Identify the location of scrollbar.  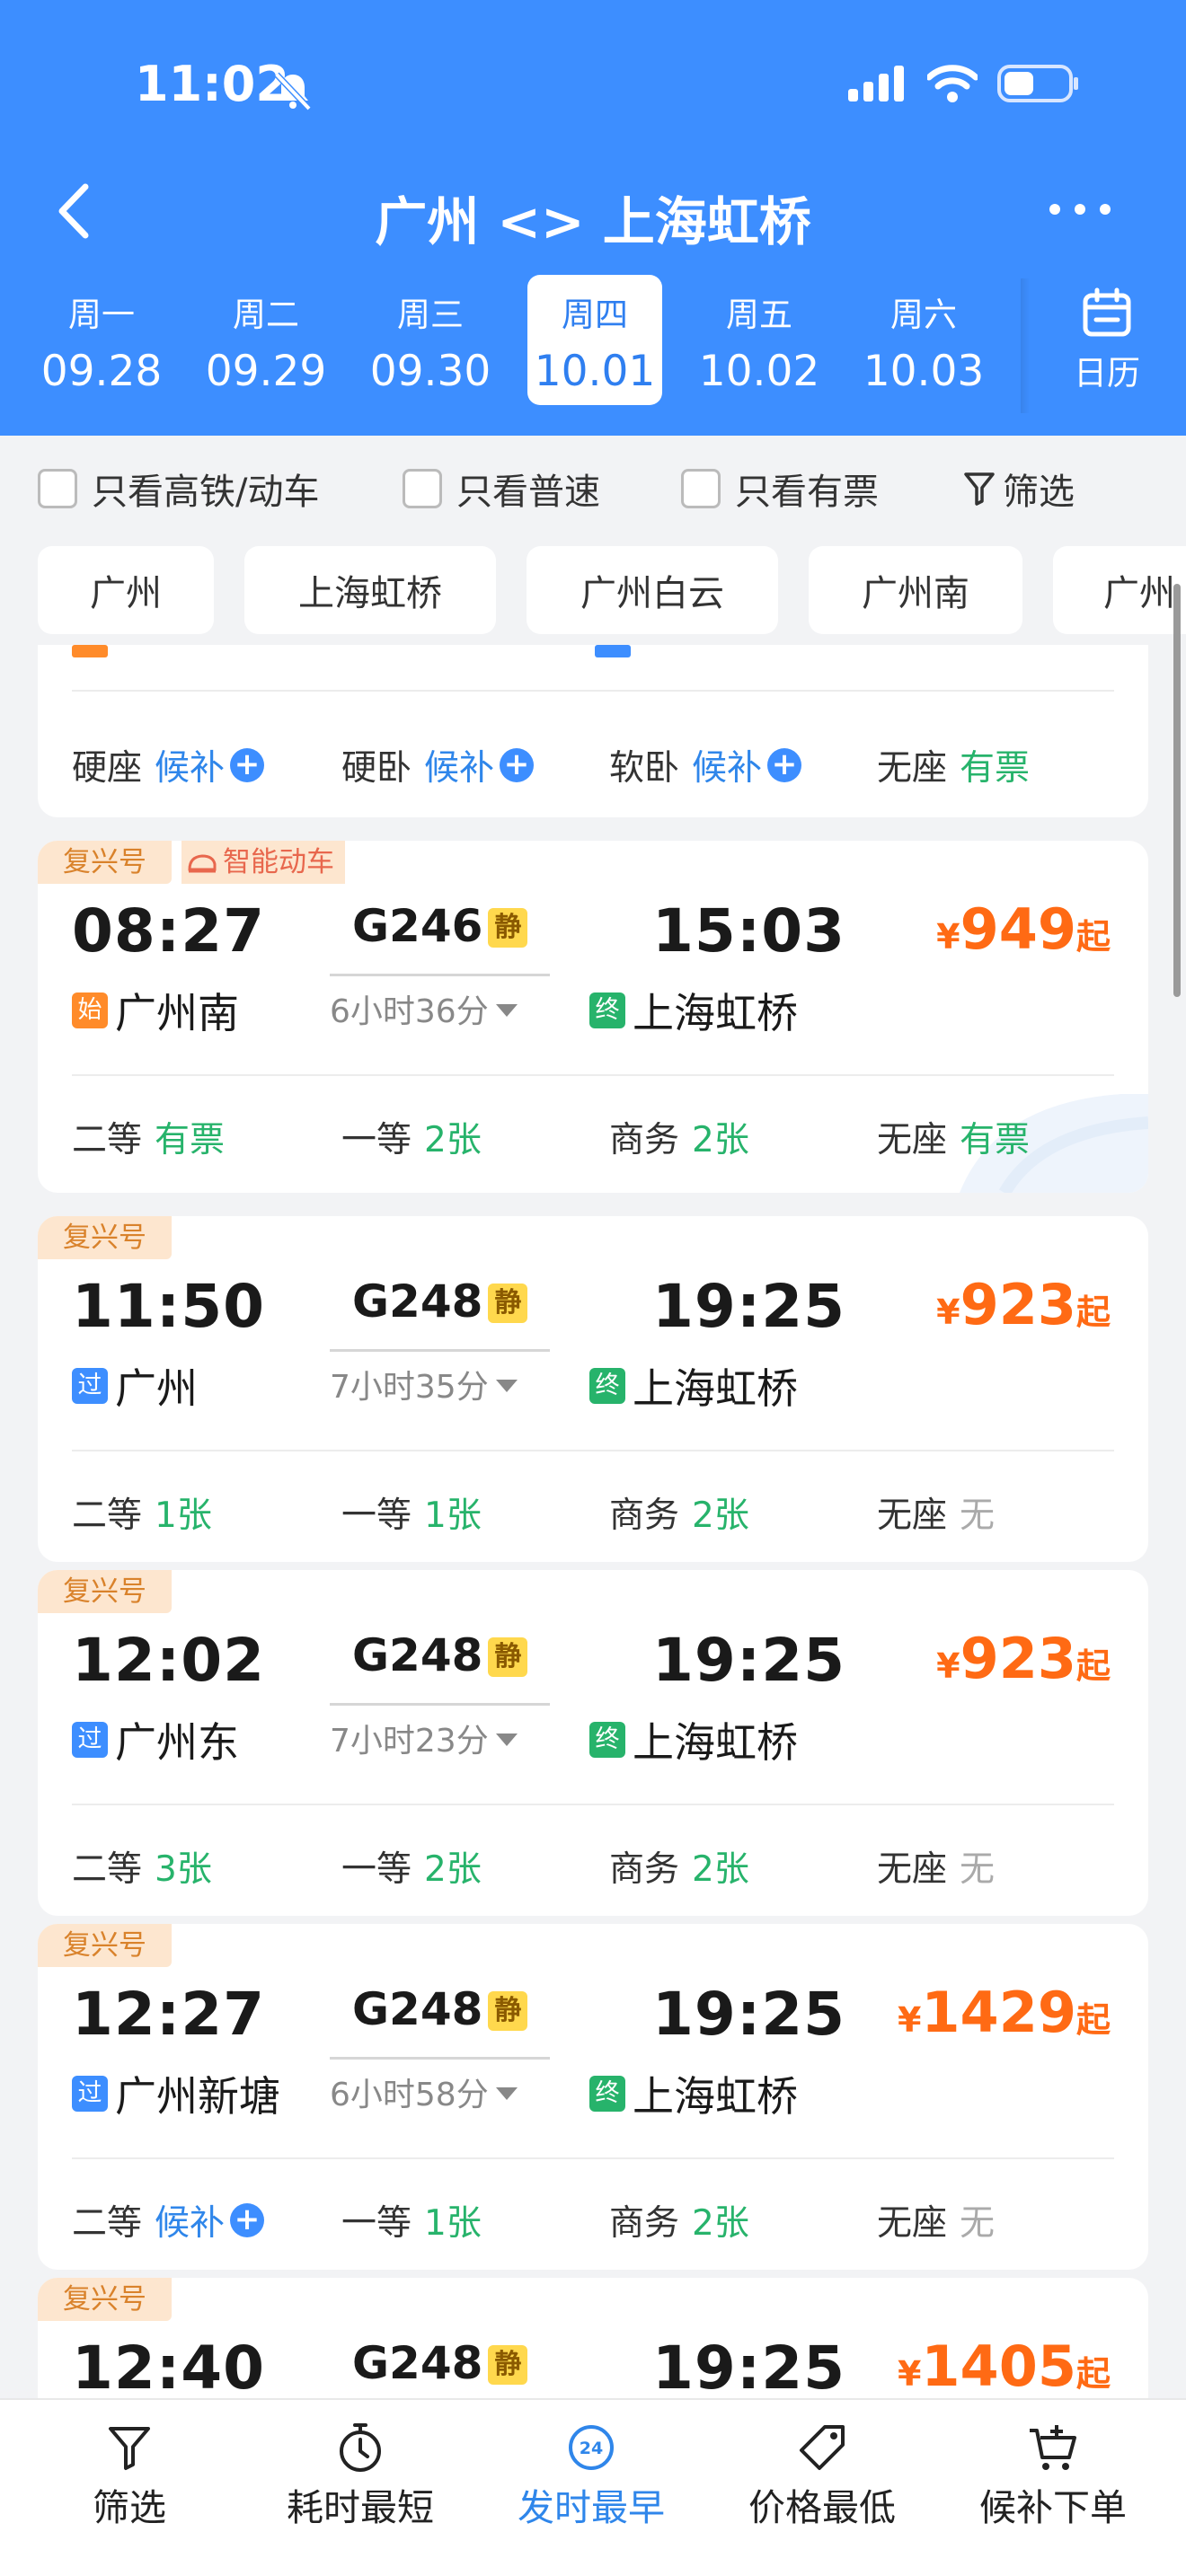
(1177, 790).